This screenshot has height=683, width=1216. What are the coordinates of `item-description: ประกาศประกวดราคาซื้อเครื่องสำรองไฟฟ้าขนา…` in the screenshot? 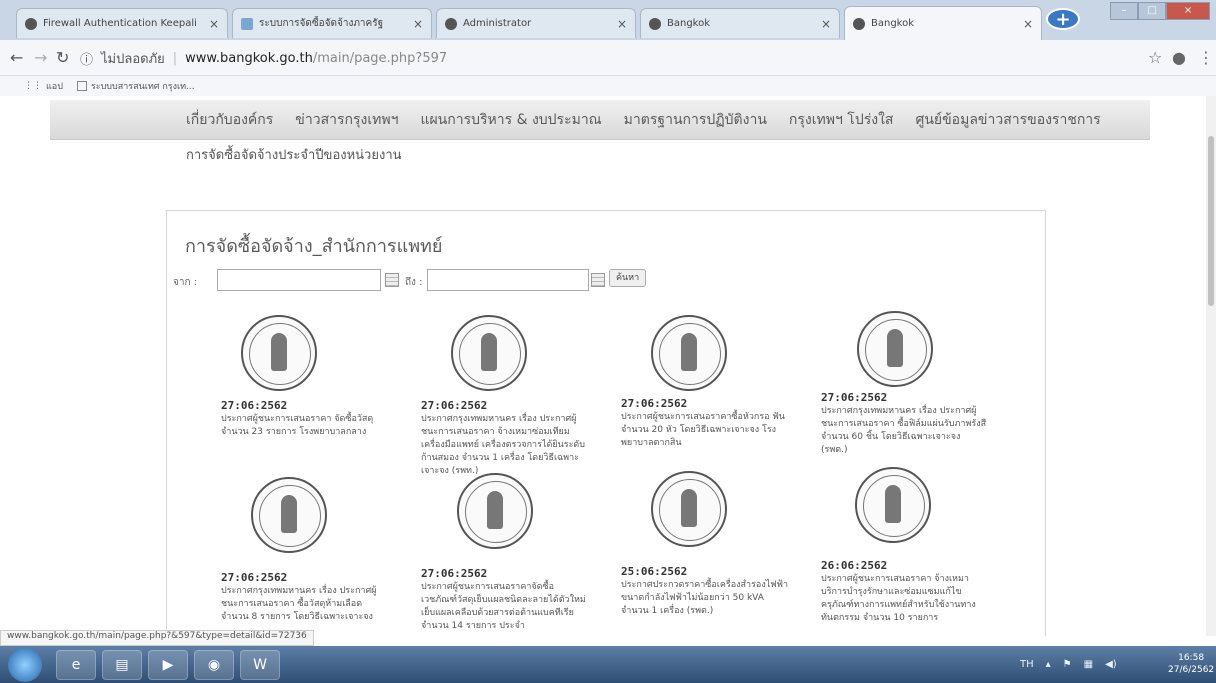 It's located at (705, 598).